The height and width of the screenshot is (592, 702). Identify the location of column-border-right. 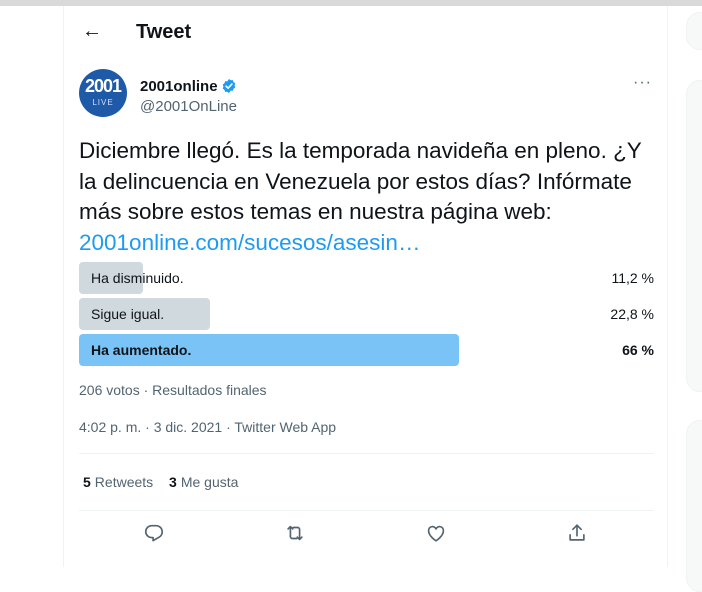
(667, 286).